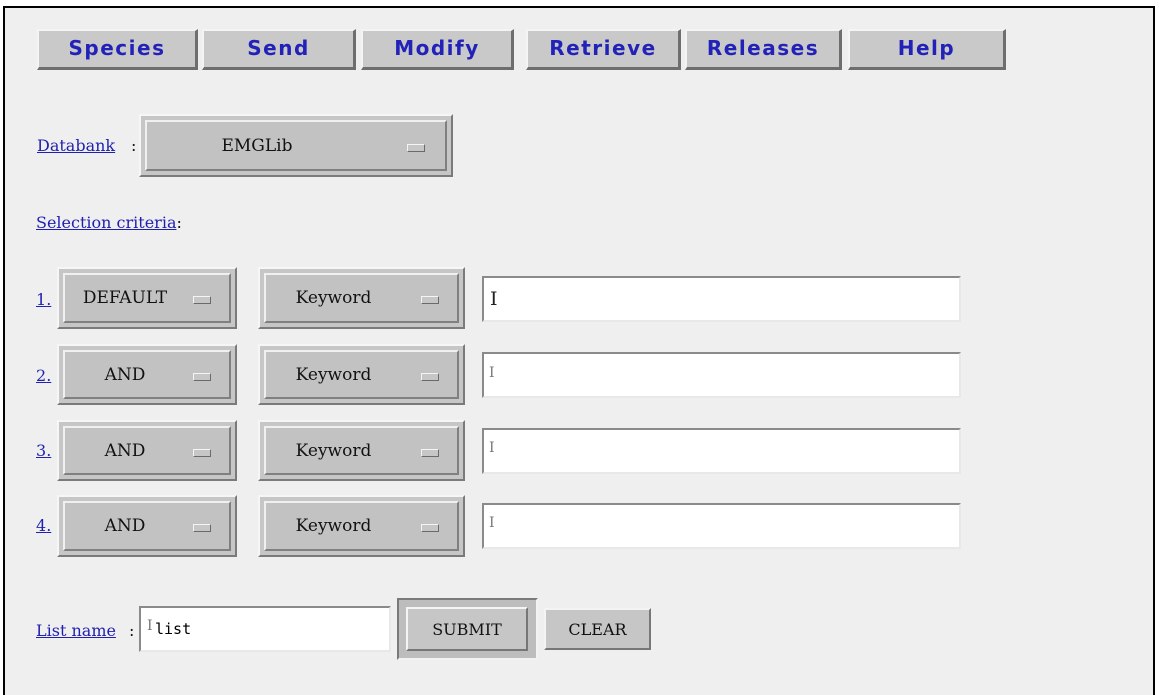 Image resolution: width=1162 pixels, height=695 pixels. What do you see at coordinates (279, 49) in the screenshot?
I see `send-button: Send` at bounding box center [279, 49].